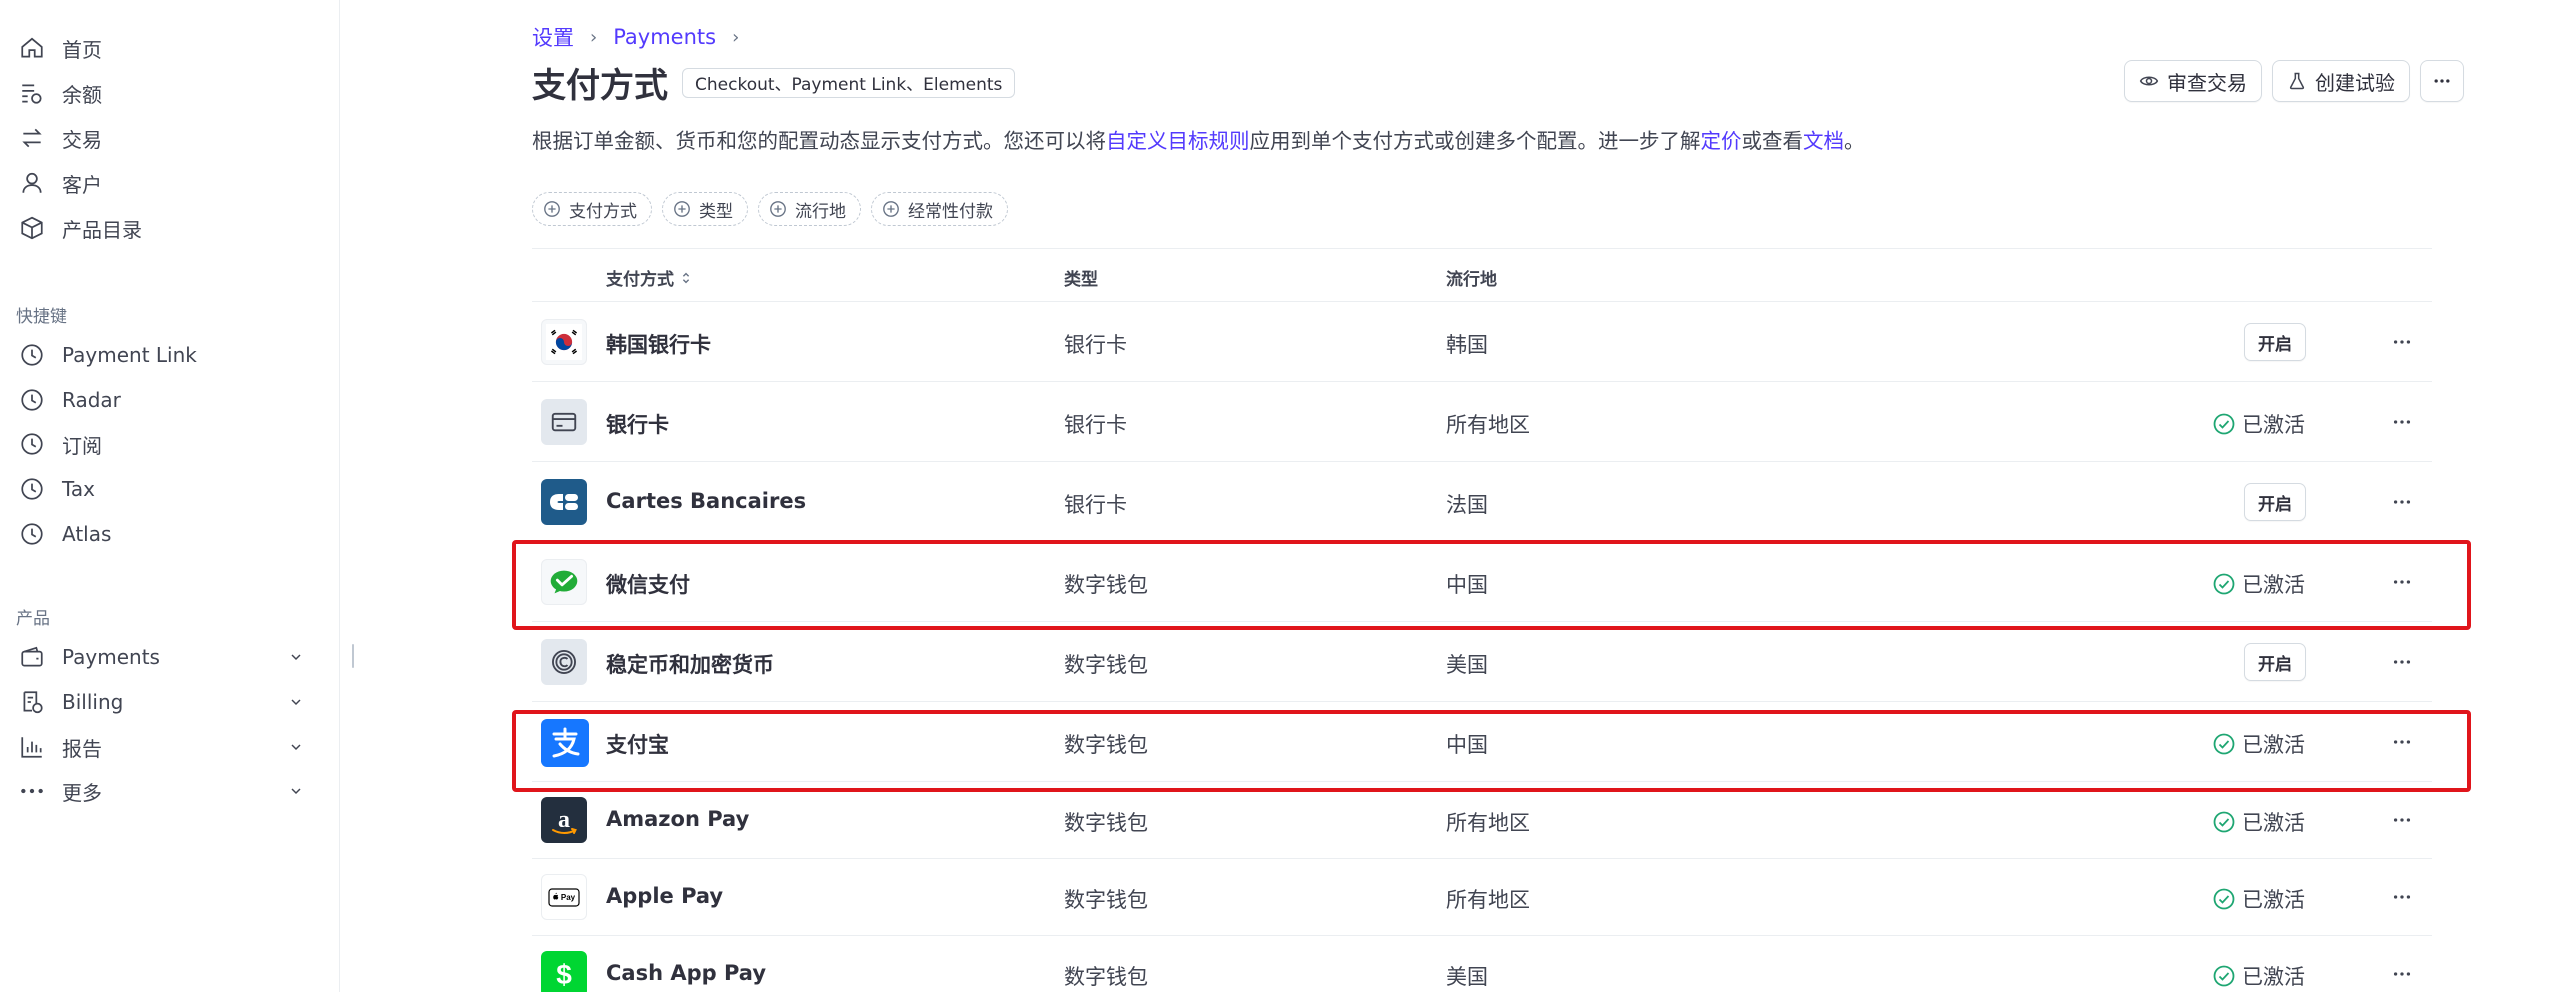 The height and width of the screenshot is (992, 2560). I want to click on home-icon, so click(32, 48).